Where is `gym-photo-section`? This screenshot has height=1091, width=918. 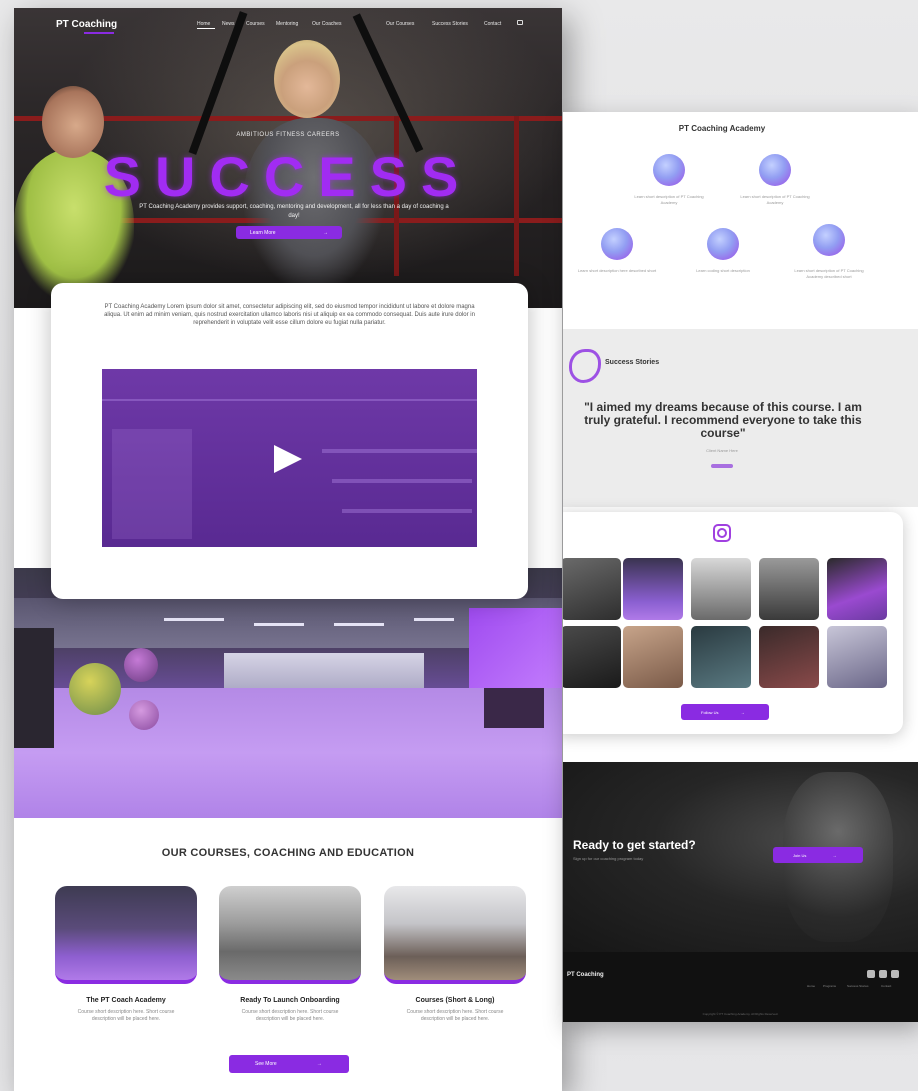
gym-photo-section is located at coordinates (288, 693).